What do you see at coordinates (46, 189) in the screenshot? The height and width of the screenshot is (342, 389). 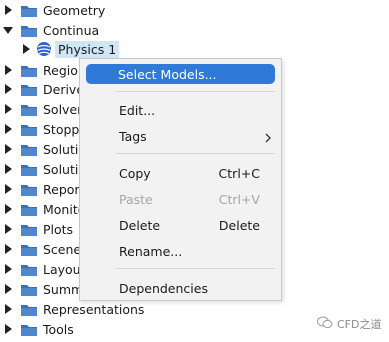 I see `tree-item-reports: Reports` at bounding box center [46, 189].